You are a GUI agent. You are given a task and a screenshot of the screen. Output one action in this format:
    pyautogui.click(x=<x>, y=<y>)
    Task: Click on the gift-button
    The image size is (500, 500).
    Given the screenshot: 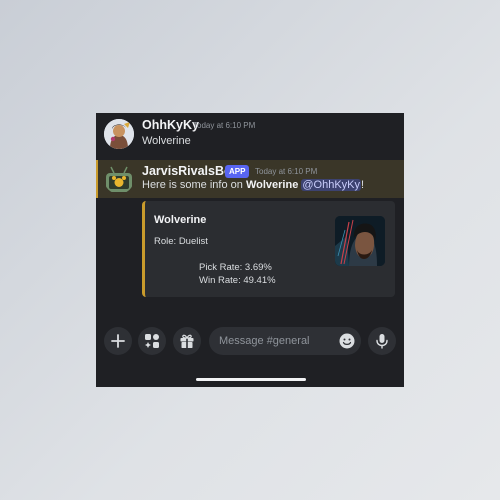 What is the action you would take?
    pyautogui.click(x=187, y=341)
    